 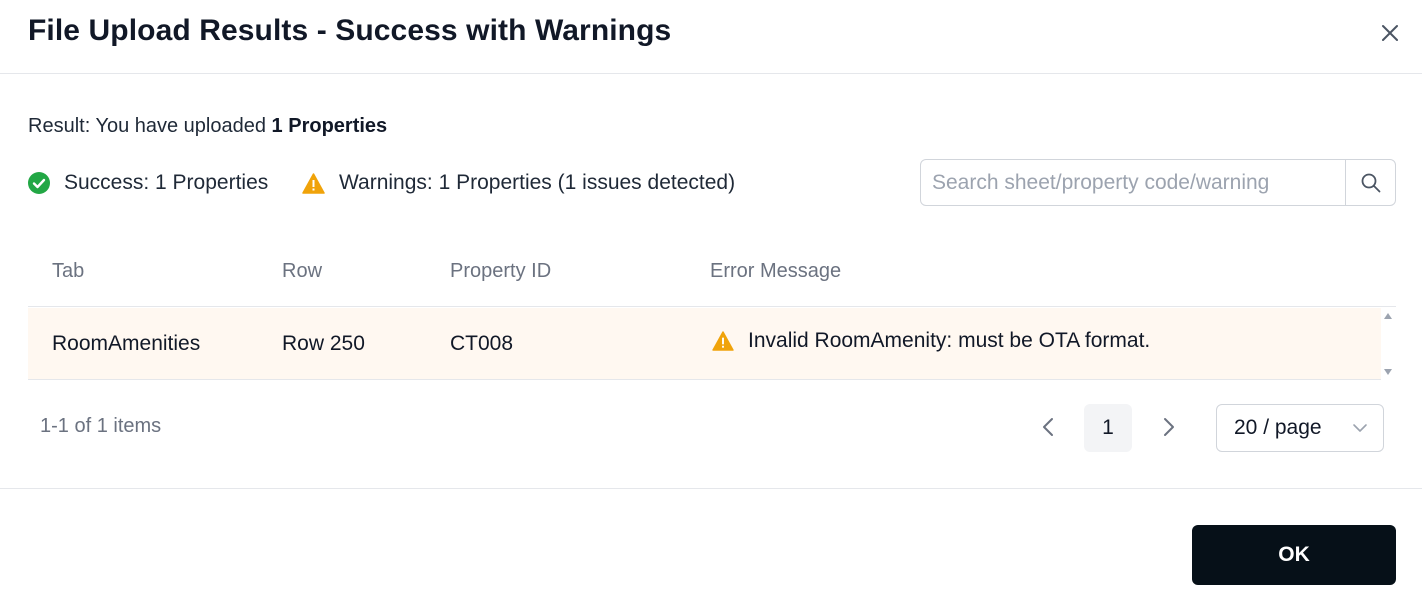 I want to click on page-number-button: 1, so click(x=1108, y=428).